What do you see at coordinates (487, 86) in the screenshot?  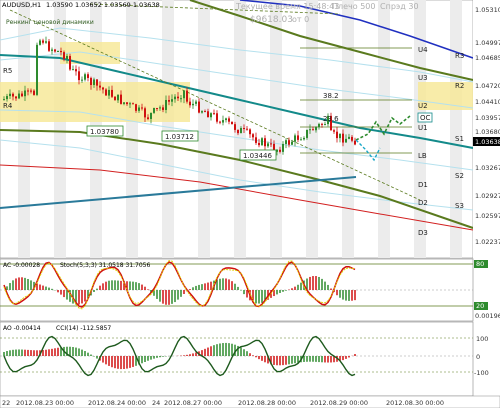 I see `price-tick-3: 1.04720` at bounding box center [487, 86].